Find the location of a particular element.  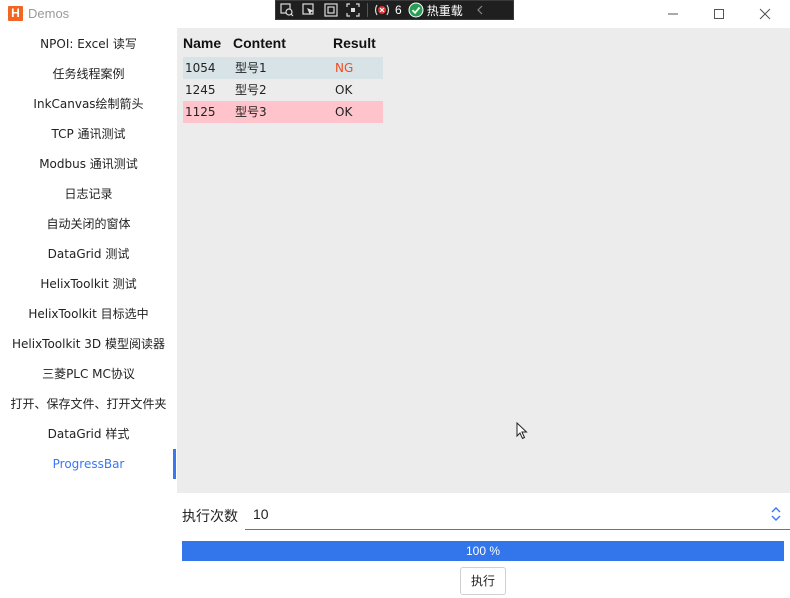

minimize-button is located at coordinates (673, 14).